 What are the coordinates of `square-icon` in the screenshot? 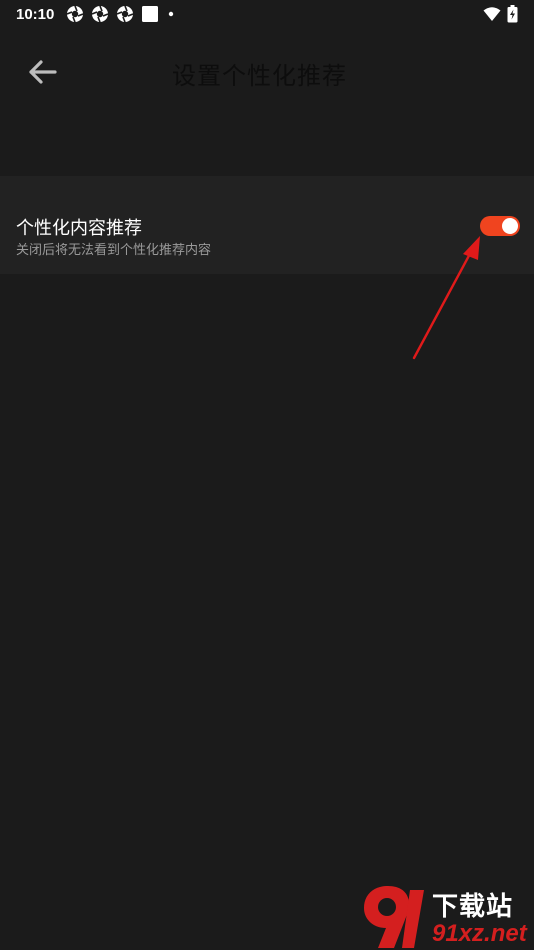 It's located at (150, 14).